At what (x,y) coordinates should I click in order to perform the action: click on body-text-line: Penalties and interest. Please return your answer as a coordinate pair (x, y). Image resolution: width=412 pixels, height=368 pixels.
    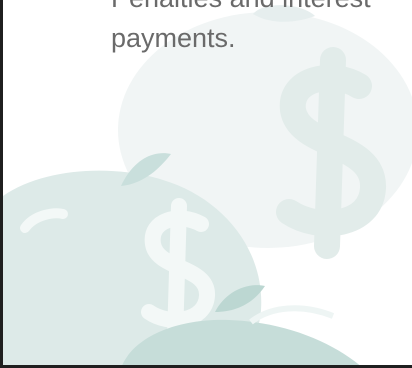
    Looking at the image, I should click on (241, 9).